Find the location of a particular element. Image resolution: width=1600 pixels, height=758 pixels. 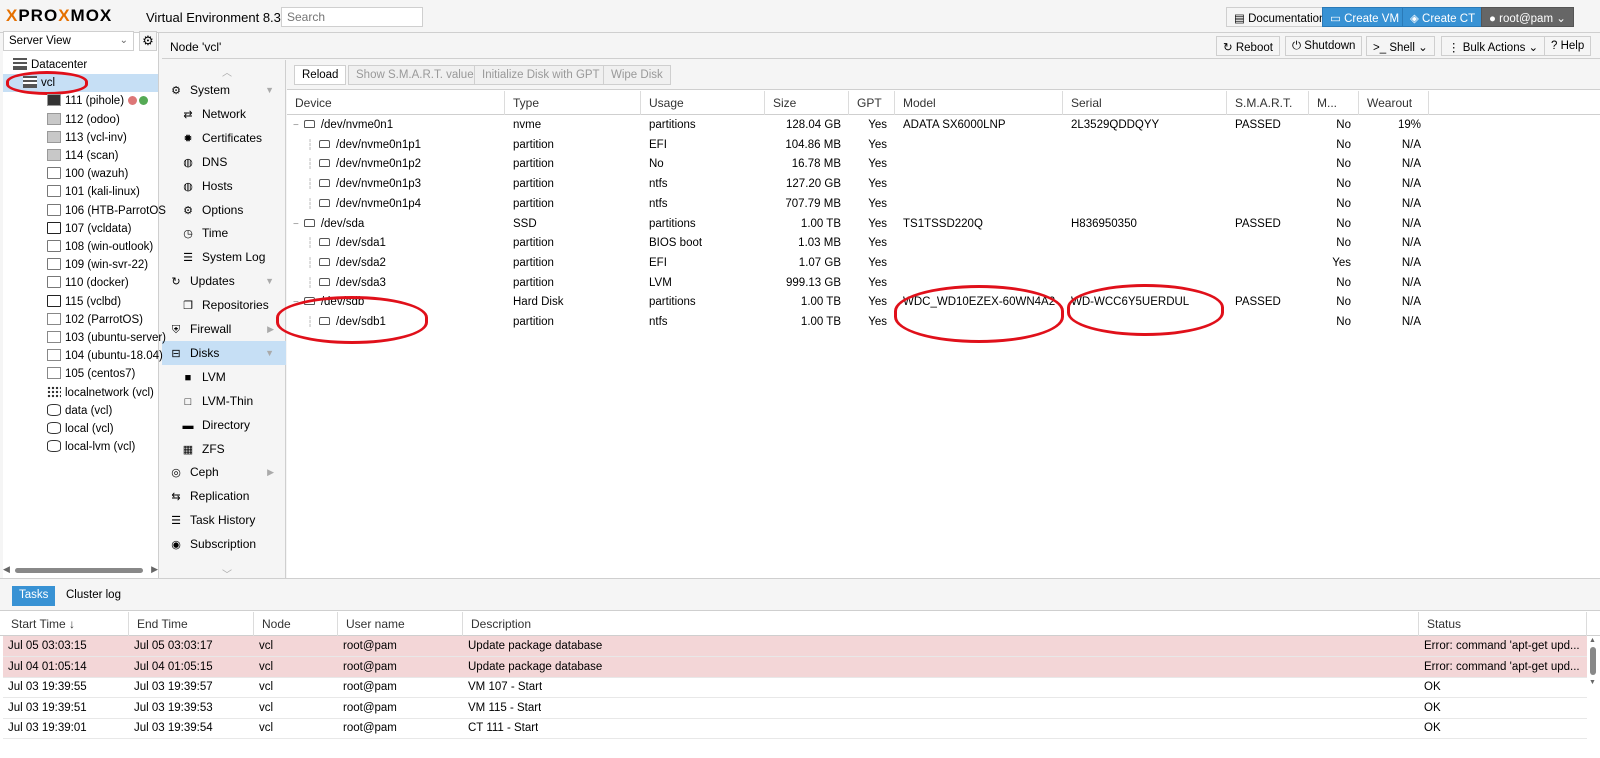

menu-item-lvm: ■ LVM is located at coordinates (224, 377).